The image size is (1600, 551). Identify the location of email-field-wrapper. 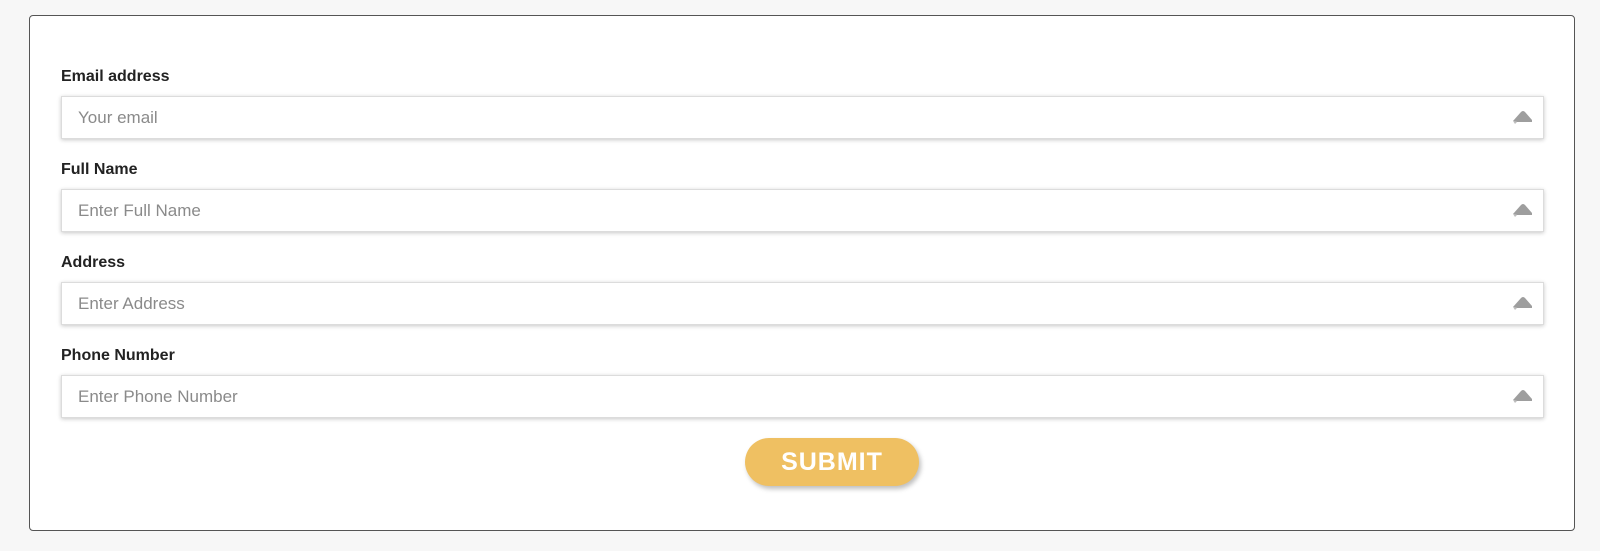
(802, 117).